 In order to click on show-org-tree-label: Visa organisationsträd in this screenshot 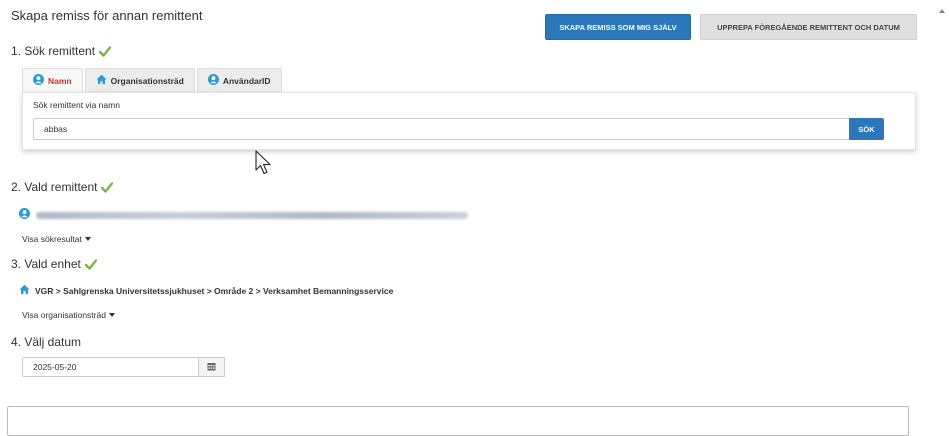, I will do `click(64, 315)`.